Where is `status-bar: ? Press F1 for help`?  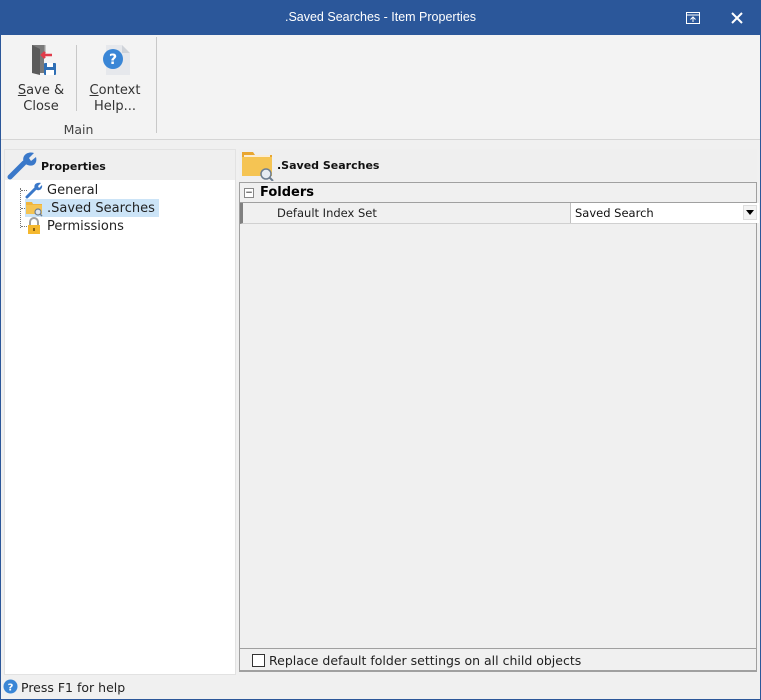
status-bar: ? Press F1 for help is located at coordinates (380, 687).